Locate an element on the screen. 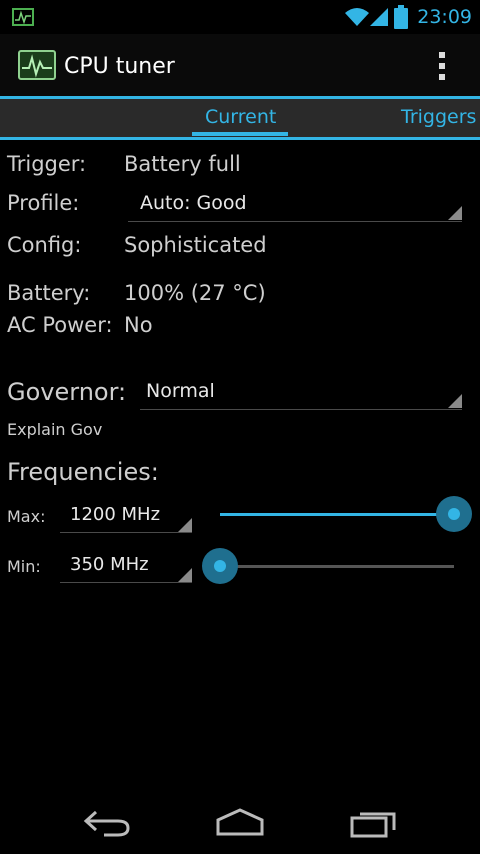  min-frequency-slider-thumb is located at coordinates (220, 566).